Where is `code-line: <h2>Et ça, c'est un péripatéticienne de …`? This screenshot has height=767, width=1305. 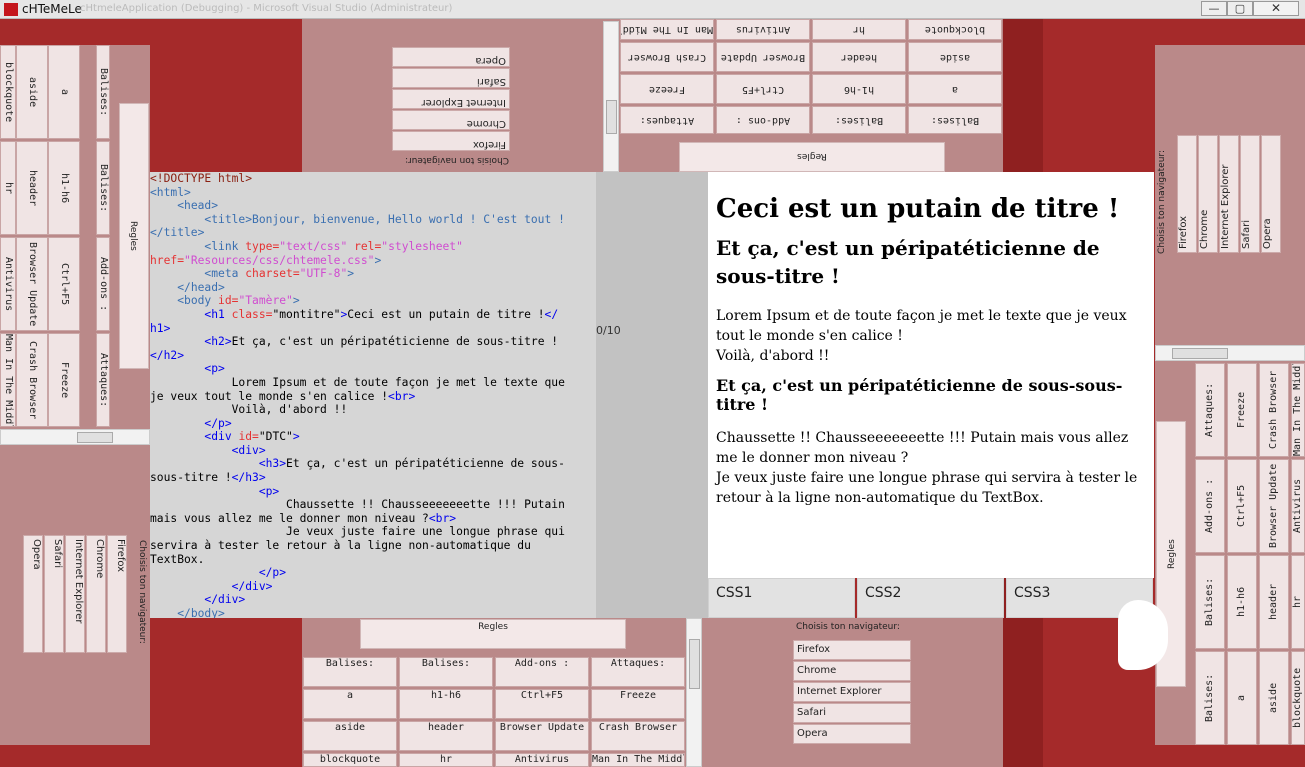
code-line: <h2>Et ça, c'est un péripatéticienne de … is located at coordinates (354, 342).